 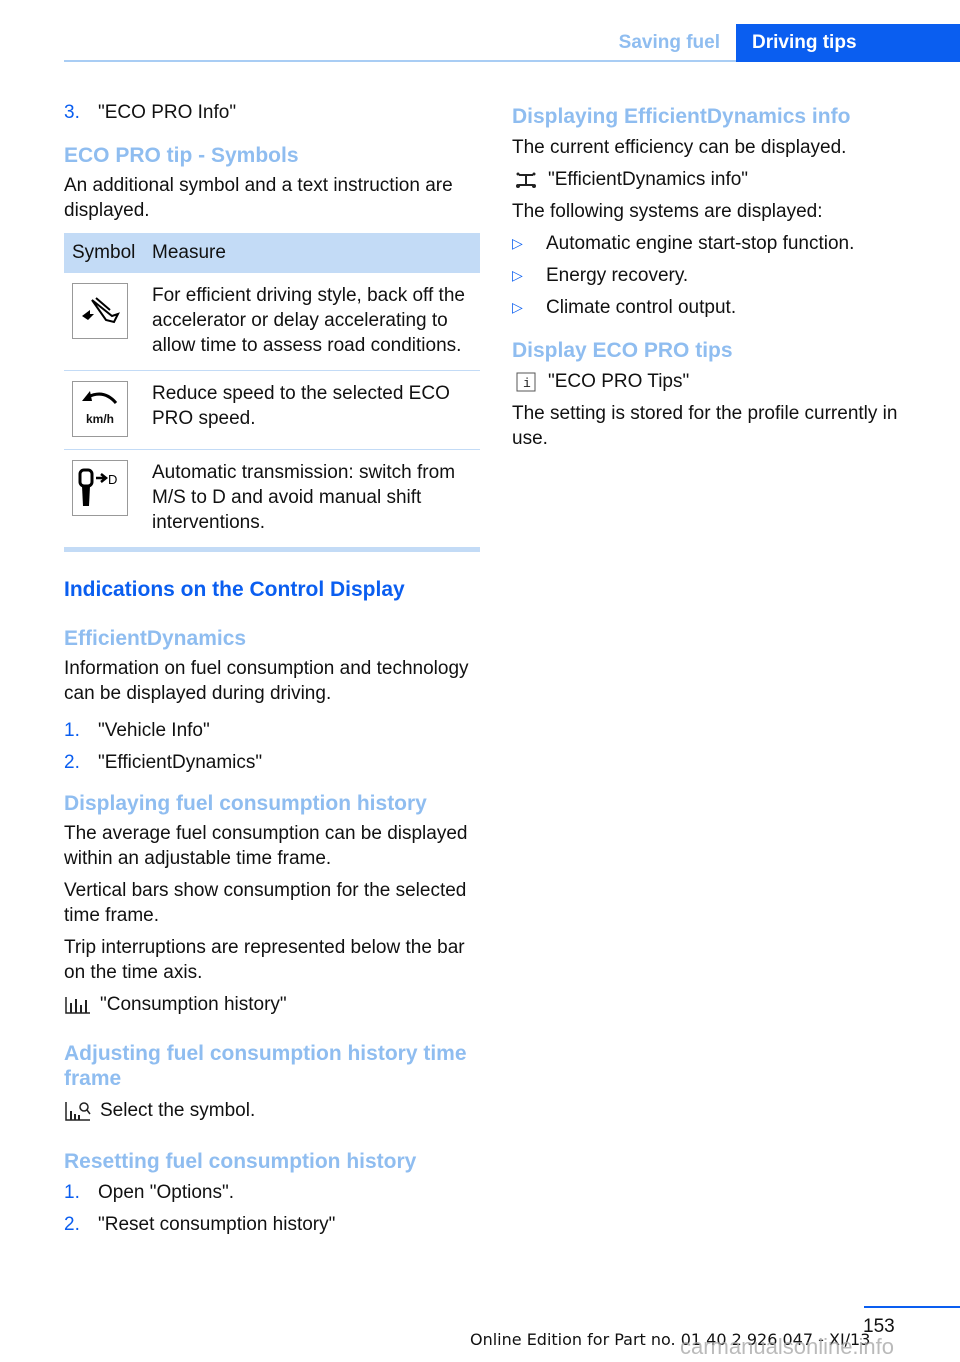 I want to click on watermark: carmanualsonline.info, so click(x=787, y=1346).